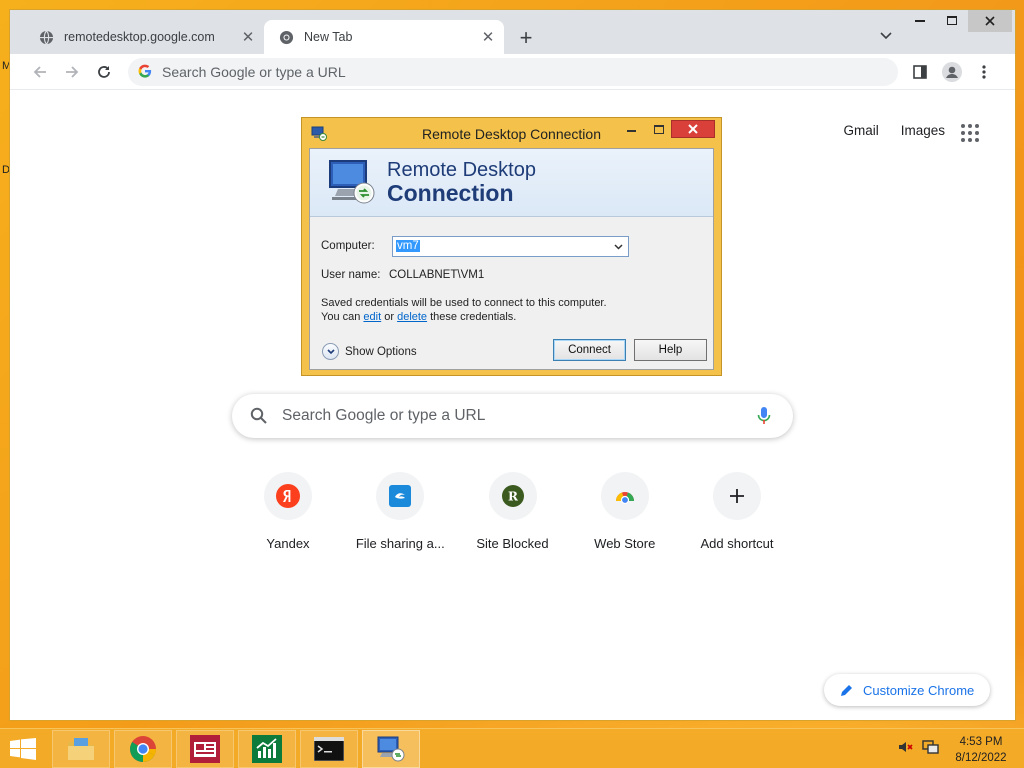 Image resolution: width=1024 pixels, height=768 pixels. I want to click on shortcut-web-store: Web Store, so click(625, 511).